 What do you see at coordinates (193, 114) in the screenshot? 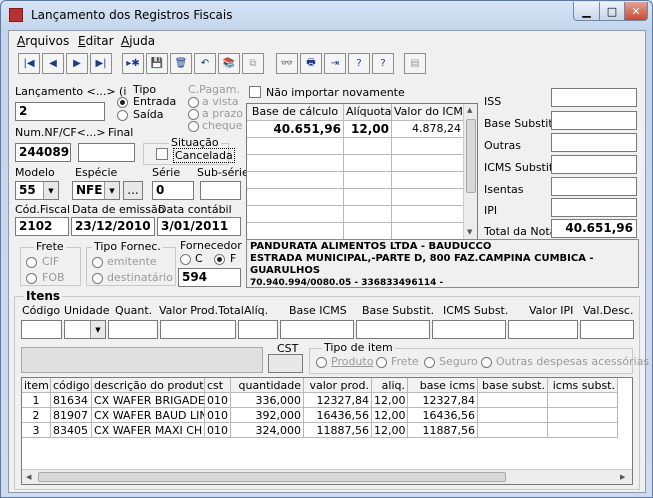
I see `cpagam-prazo-radio` at bounding box center [193, 114].